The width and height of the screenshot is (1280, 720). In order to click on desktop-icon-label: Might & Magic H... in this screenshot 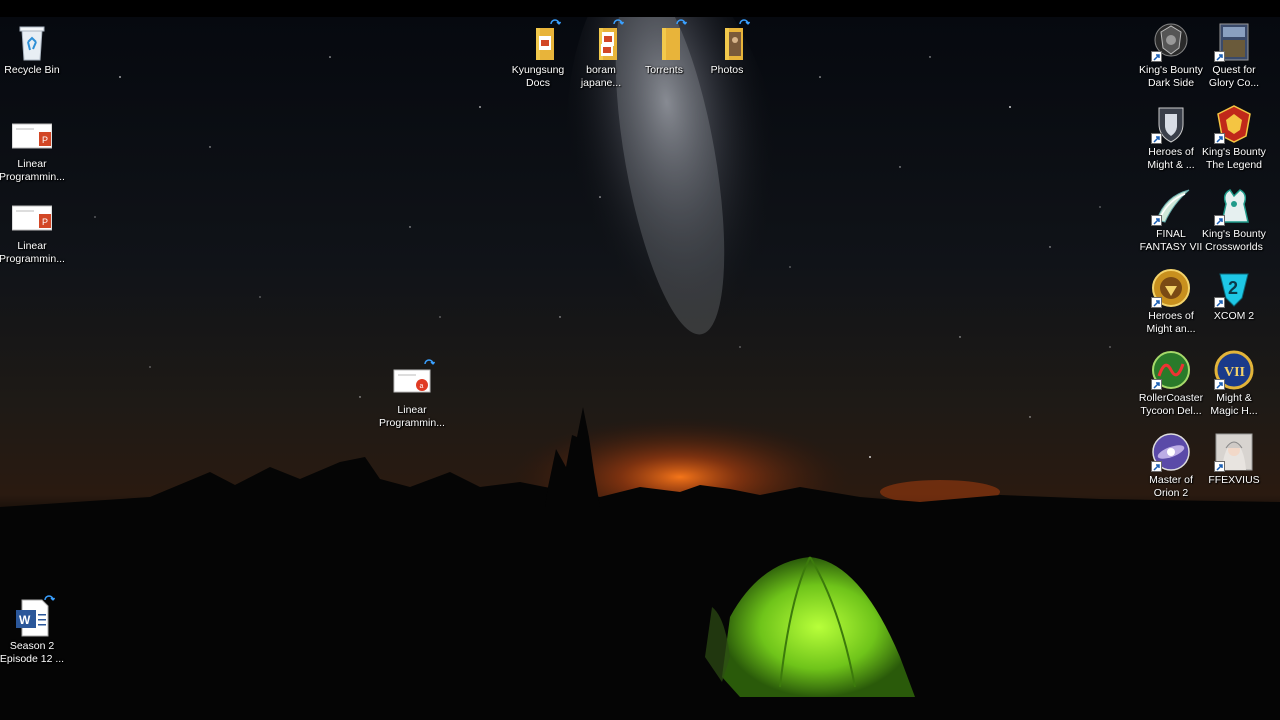, I will do `click(1234, 404)`.